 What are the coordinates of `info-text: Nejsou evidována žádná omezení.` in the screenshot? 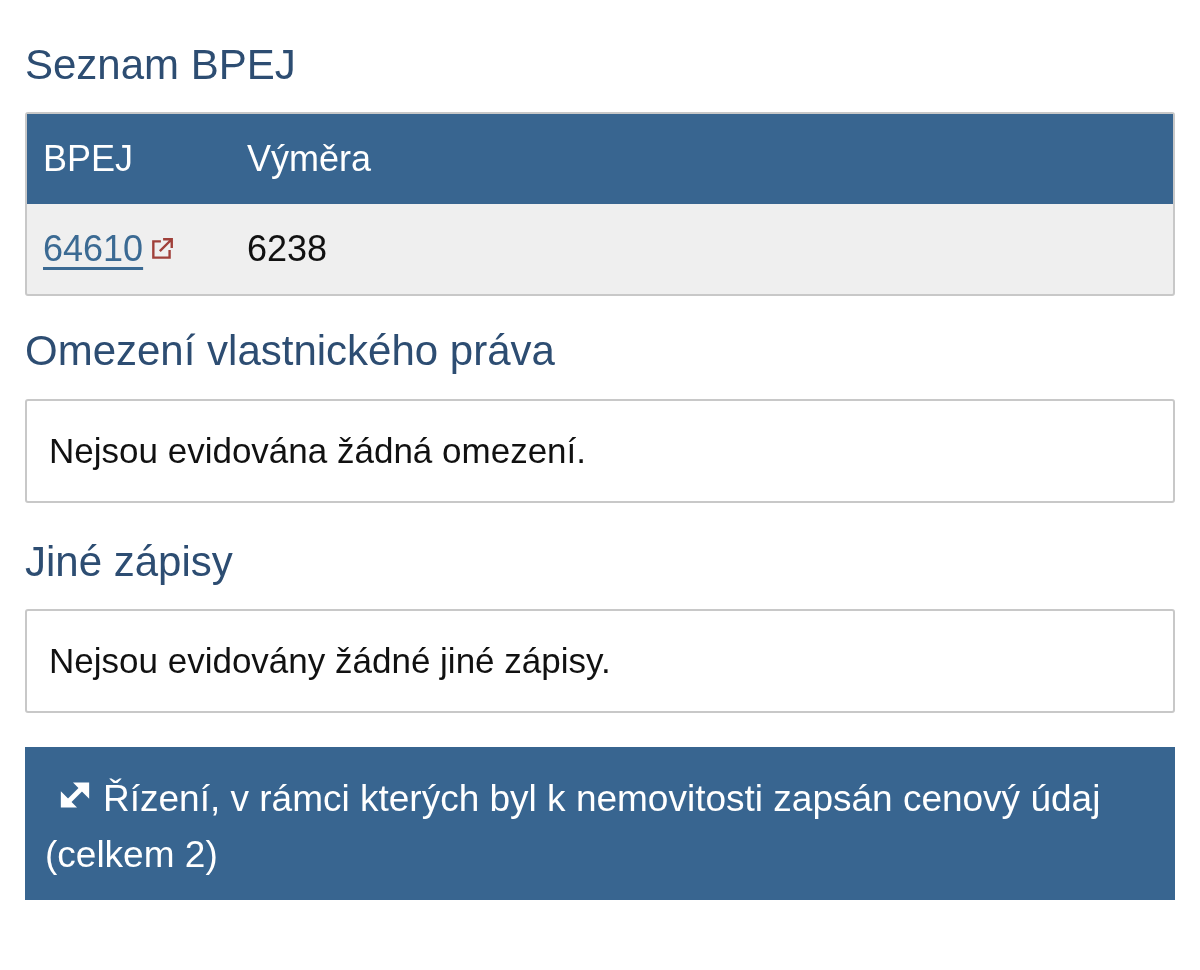 It's located at (317, 450).